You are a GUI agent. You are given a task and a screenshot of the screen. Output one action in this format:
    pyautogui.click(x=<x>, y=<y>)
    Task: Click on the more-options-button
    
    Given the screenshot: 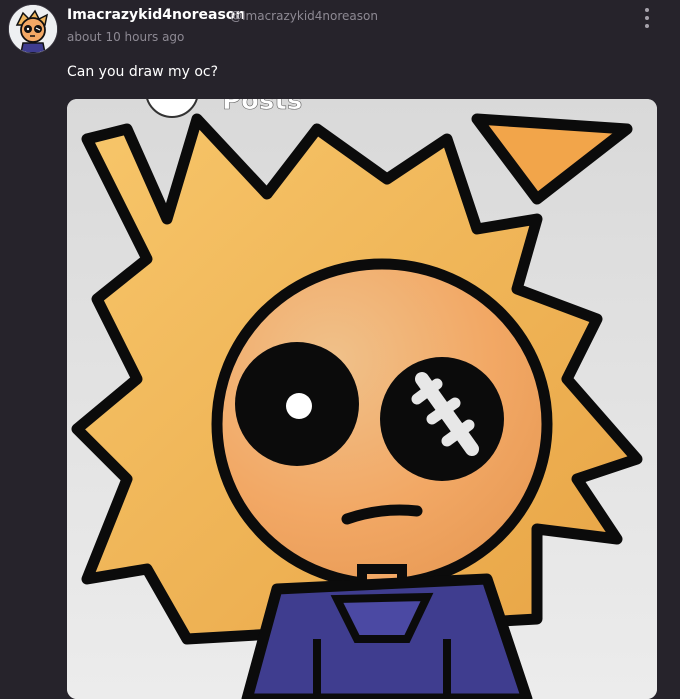 What is the action you would take?
    pyautogui.click(x=647, y=18)
    